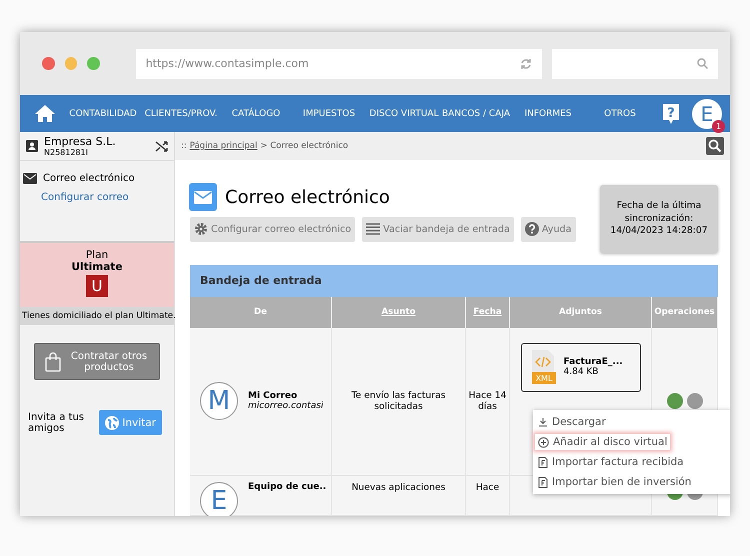 The width and height of the screenshot is (750, 556). I want to click on home-icon, so click(45, 113).